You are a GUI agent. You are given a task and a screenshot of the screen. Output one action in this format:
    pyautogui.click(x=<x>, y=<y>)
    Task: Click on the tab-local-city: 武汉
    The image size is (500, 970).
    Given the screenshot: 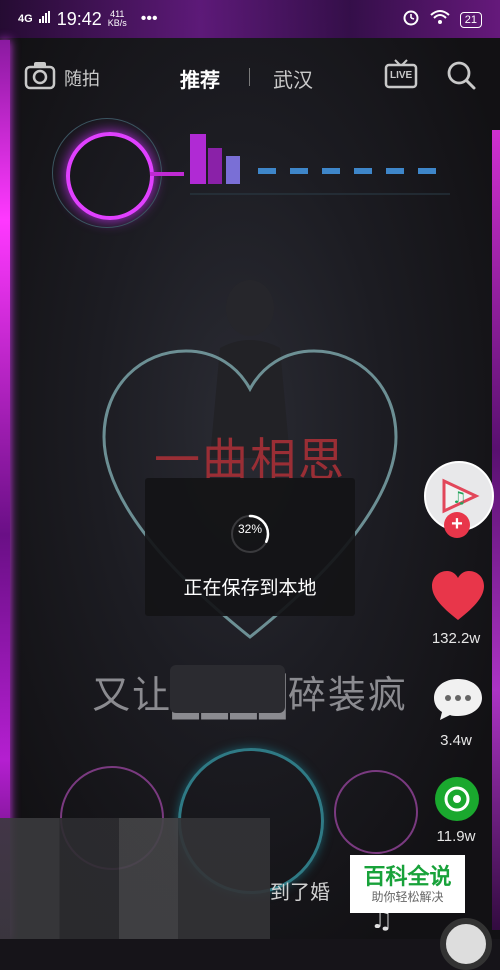 What is the action you would take?
    pyautogui.click(x=293, y=78)
    